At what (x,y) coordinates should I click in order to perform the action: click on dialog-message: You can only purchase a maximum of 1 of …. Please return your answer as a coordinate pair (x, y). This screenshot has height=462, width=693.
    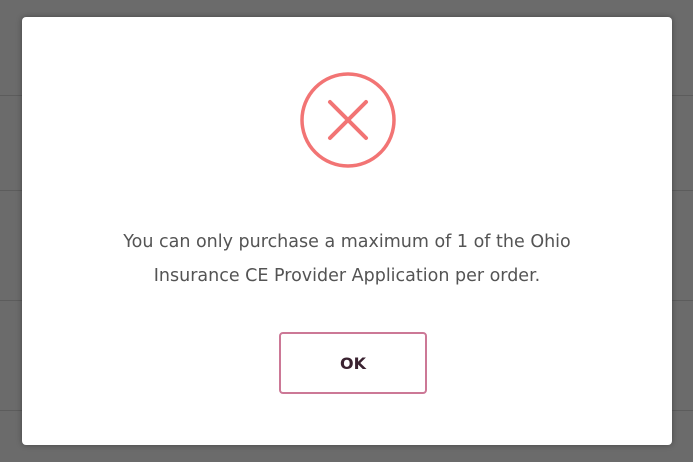
    Looking at the image, I should click on (347, 259).